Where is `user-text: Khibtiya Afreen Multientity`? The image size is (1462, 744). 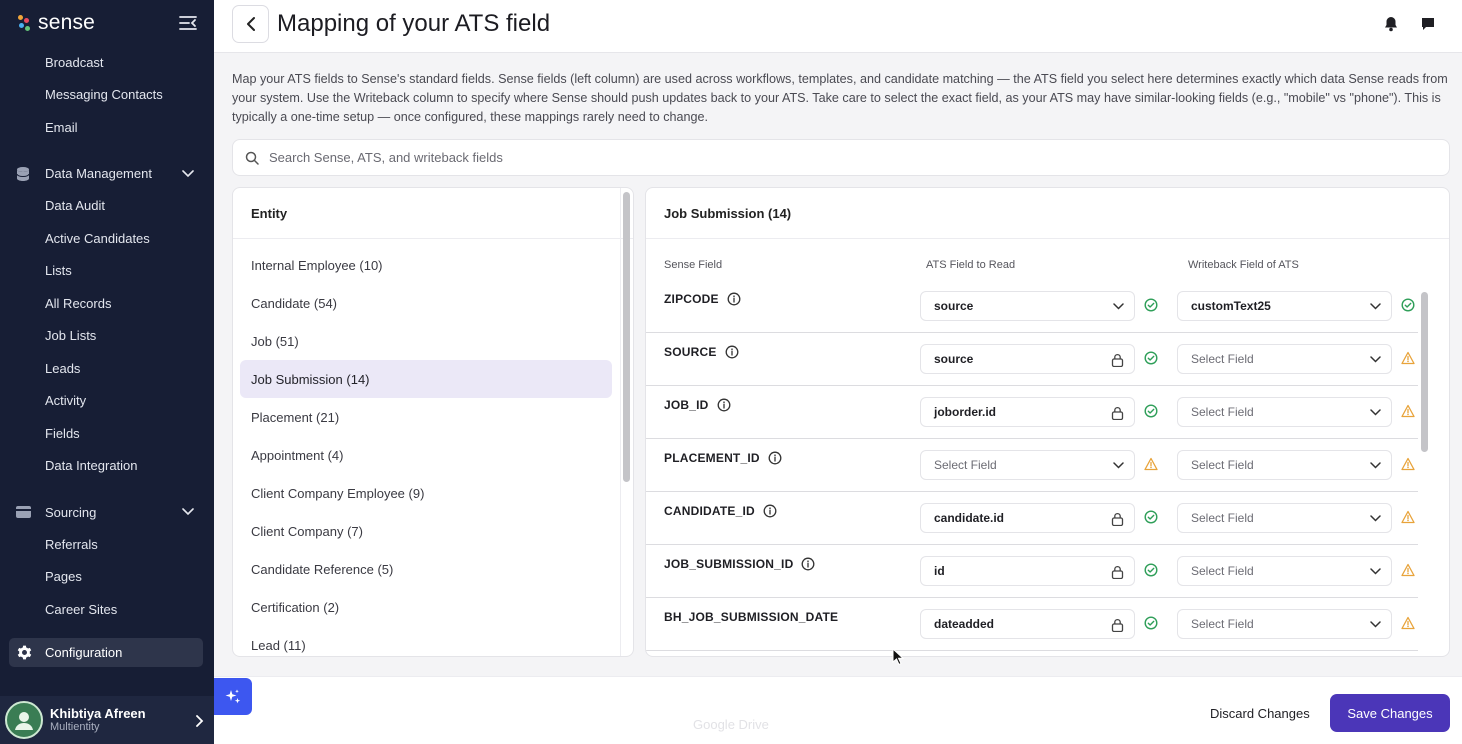 user-text: Khibtiya Afreen Multientity is located at coordinates (98, 720).